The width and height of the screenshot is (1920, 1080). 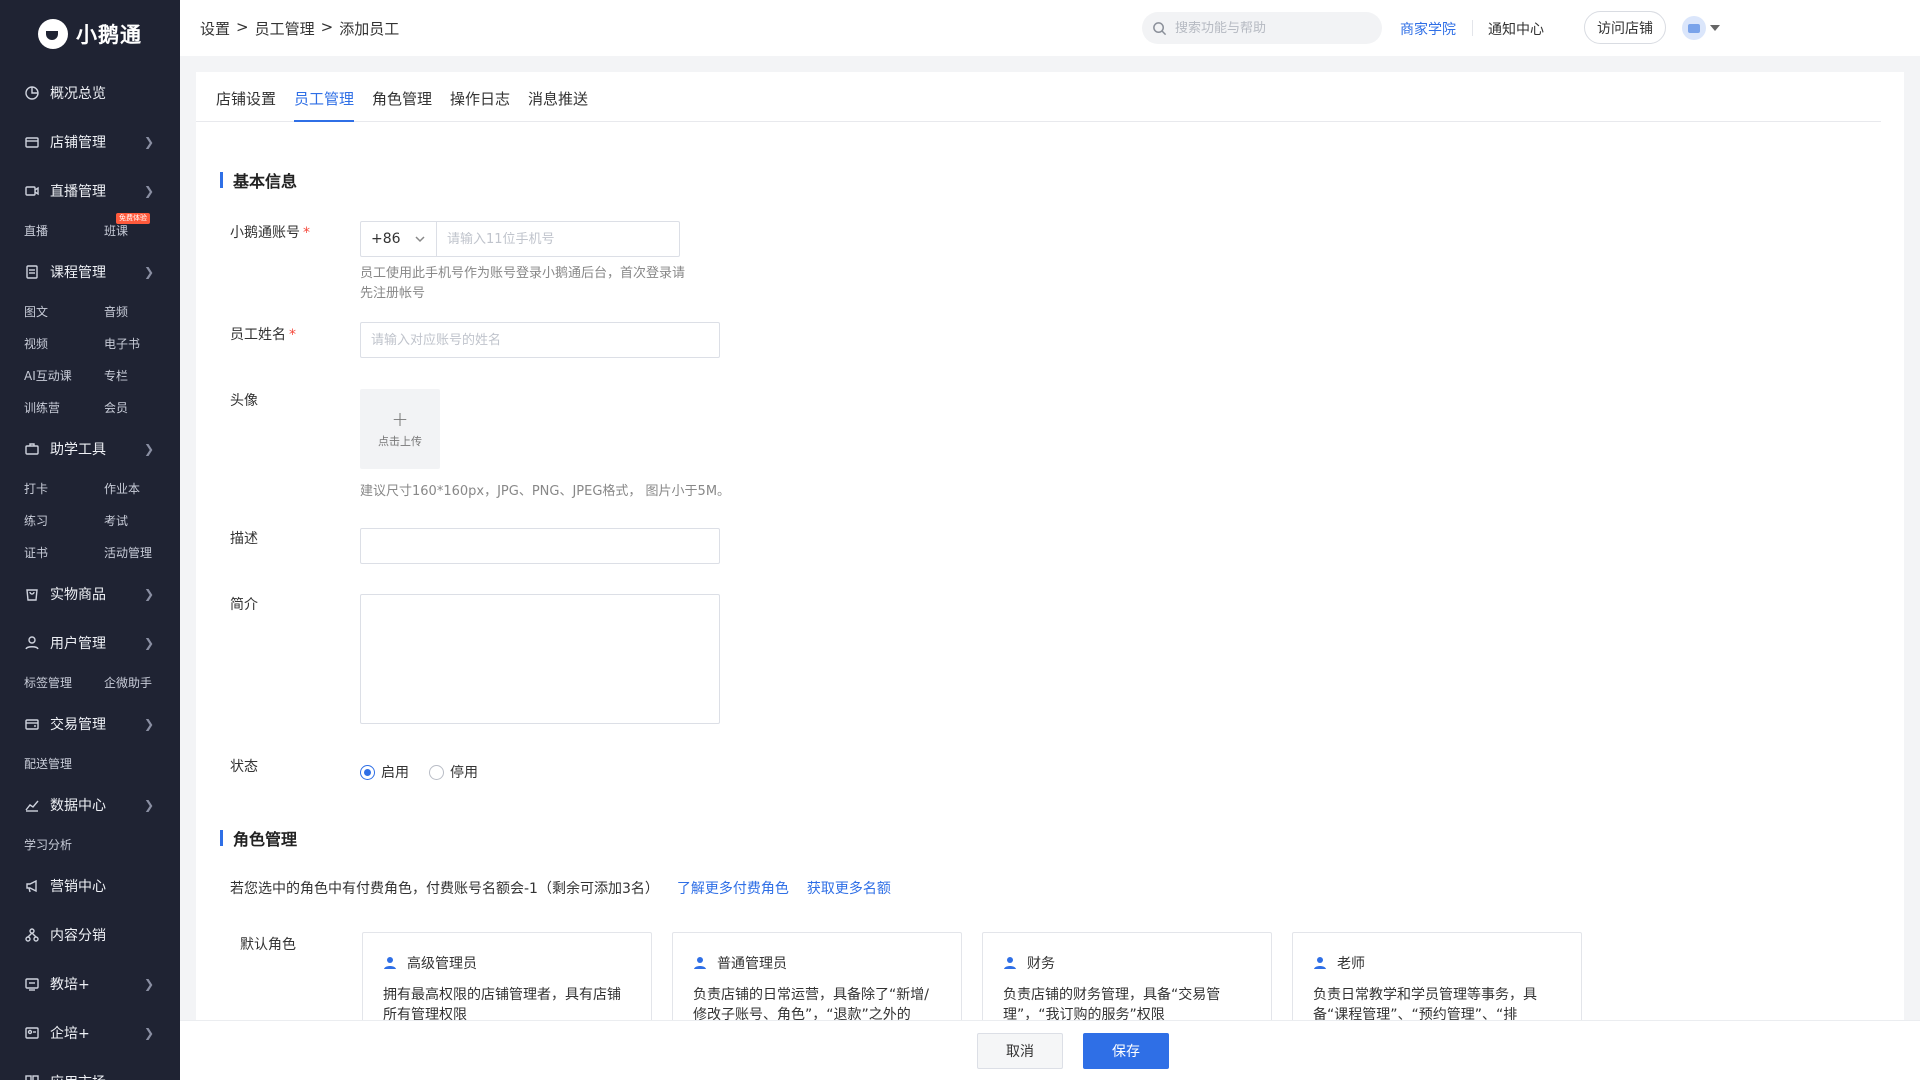 What do you see at coordinates (1112, 1005) in the screenshot?
I see `role-description: 负责店铺的财务管理，具备“交易管理”，“我订购的服务”权限` at bounding box center [1112, 1005].